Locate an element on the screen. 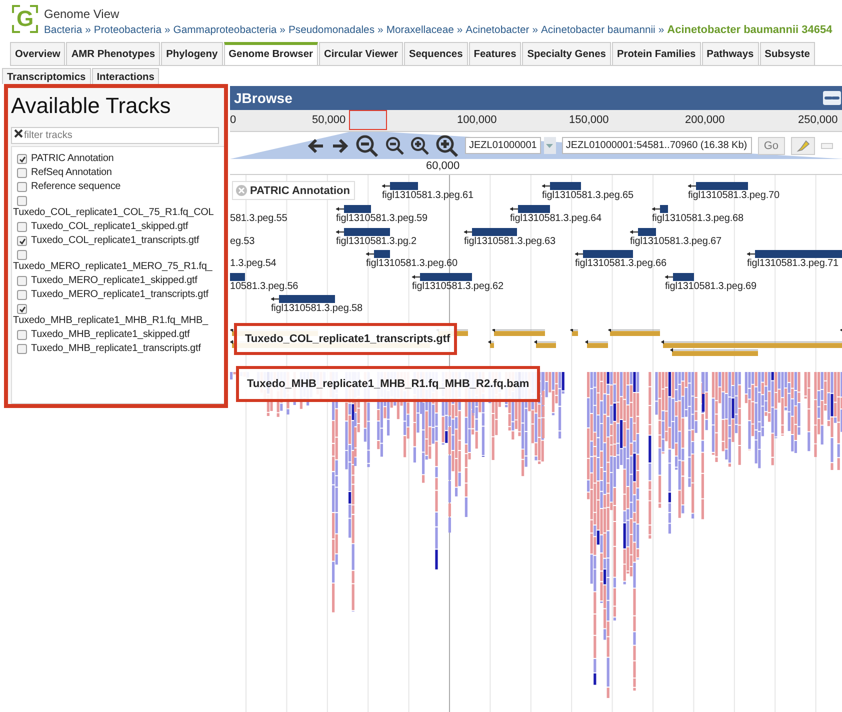 This screenshot has width=842, height=712. page-title: Genome View is located at coordinates (82, 14).